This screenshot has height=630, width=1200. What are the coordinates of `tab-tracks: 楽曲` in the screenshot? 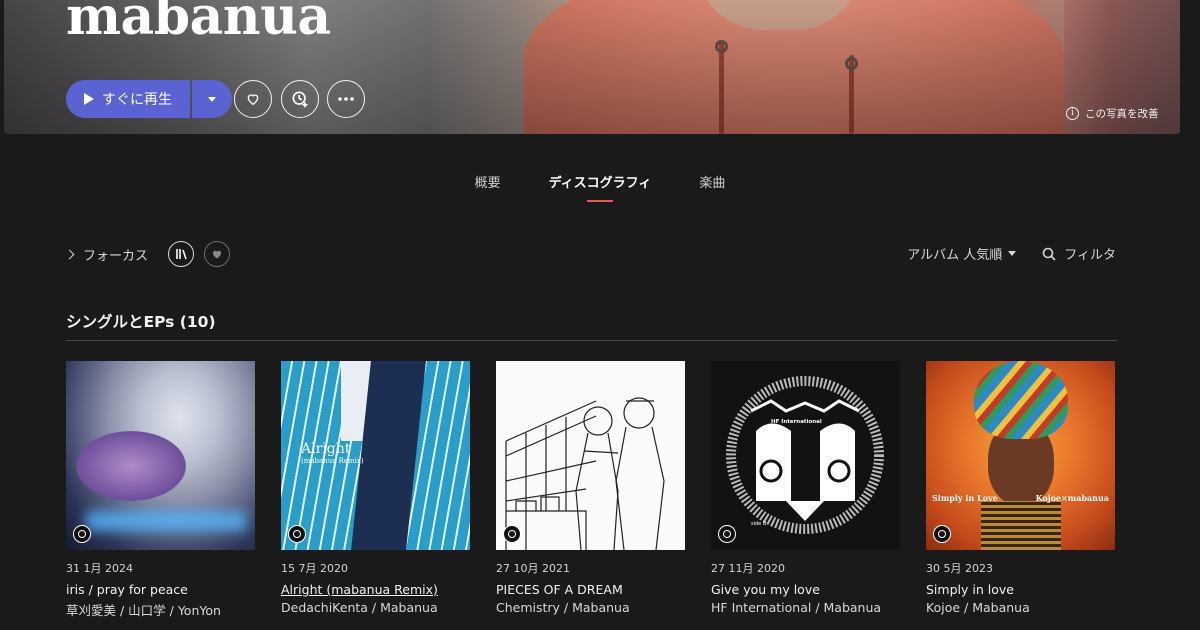 It's located at (712, 187).